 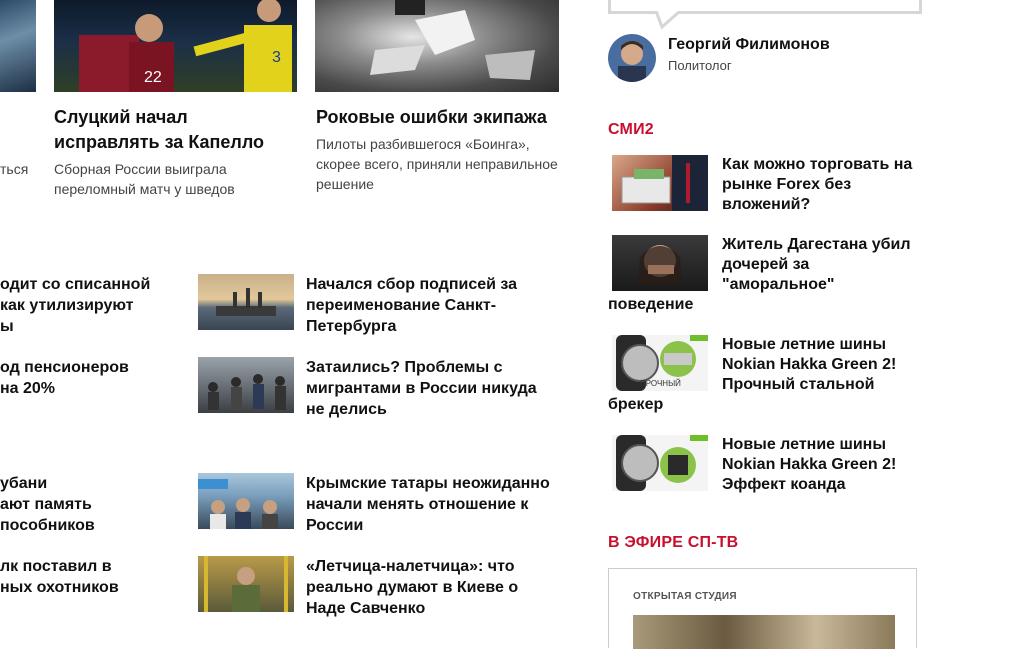 I want to click on girl-art, so click(x=660, y=265).